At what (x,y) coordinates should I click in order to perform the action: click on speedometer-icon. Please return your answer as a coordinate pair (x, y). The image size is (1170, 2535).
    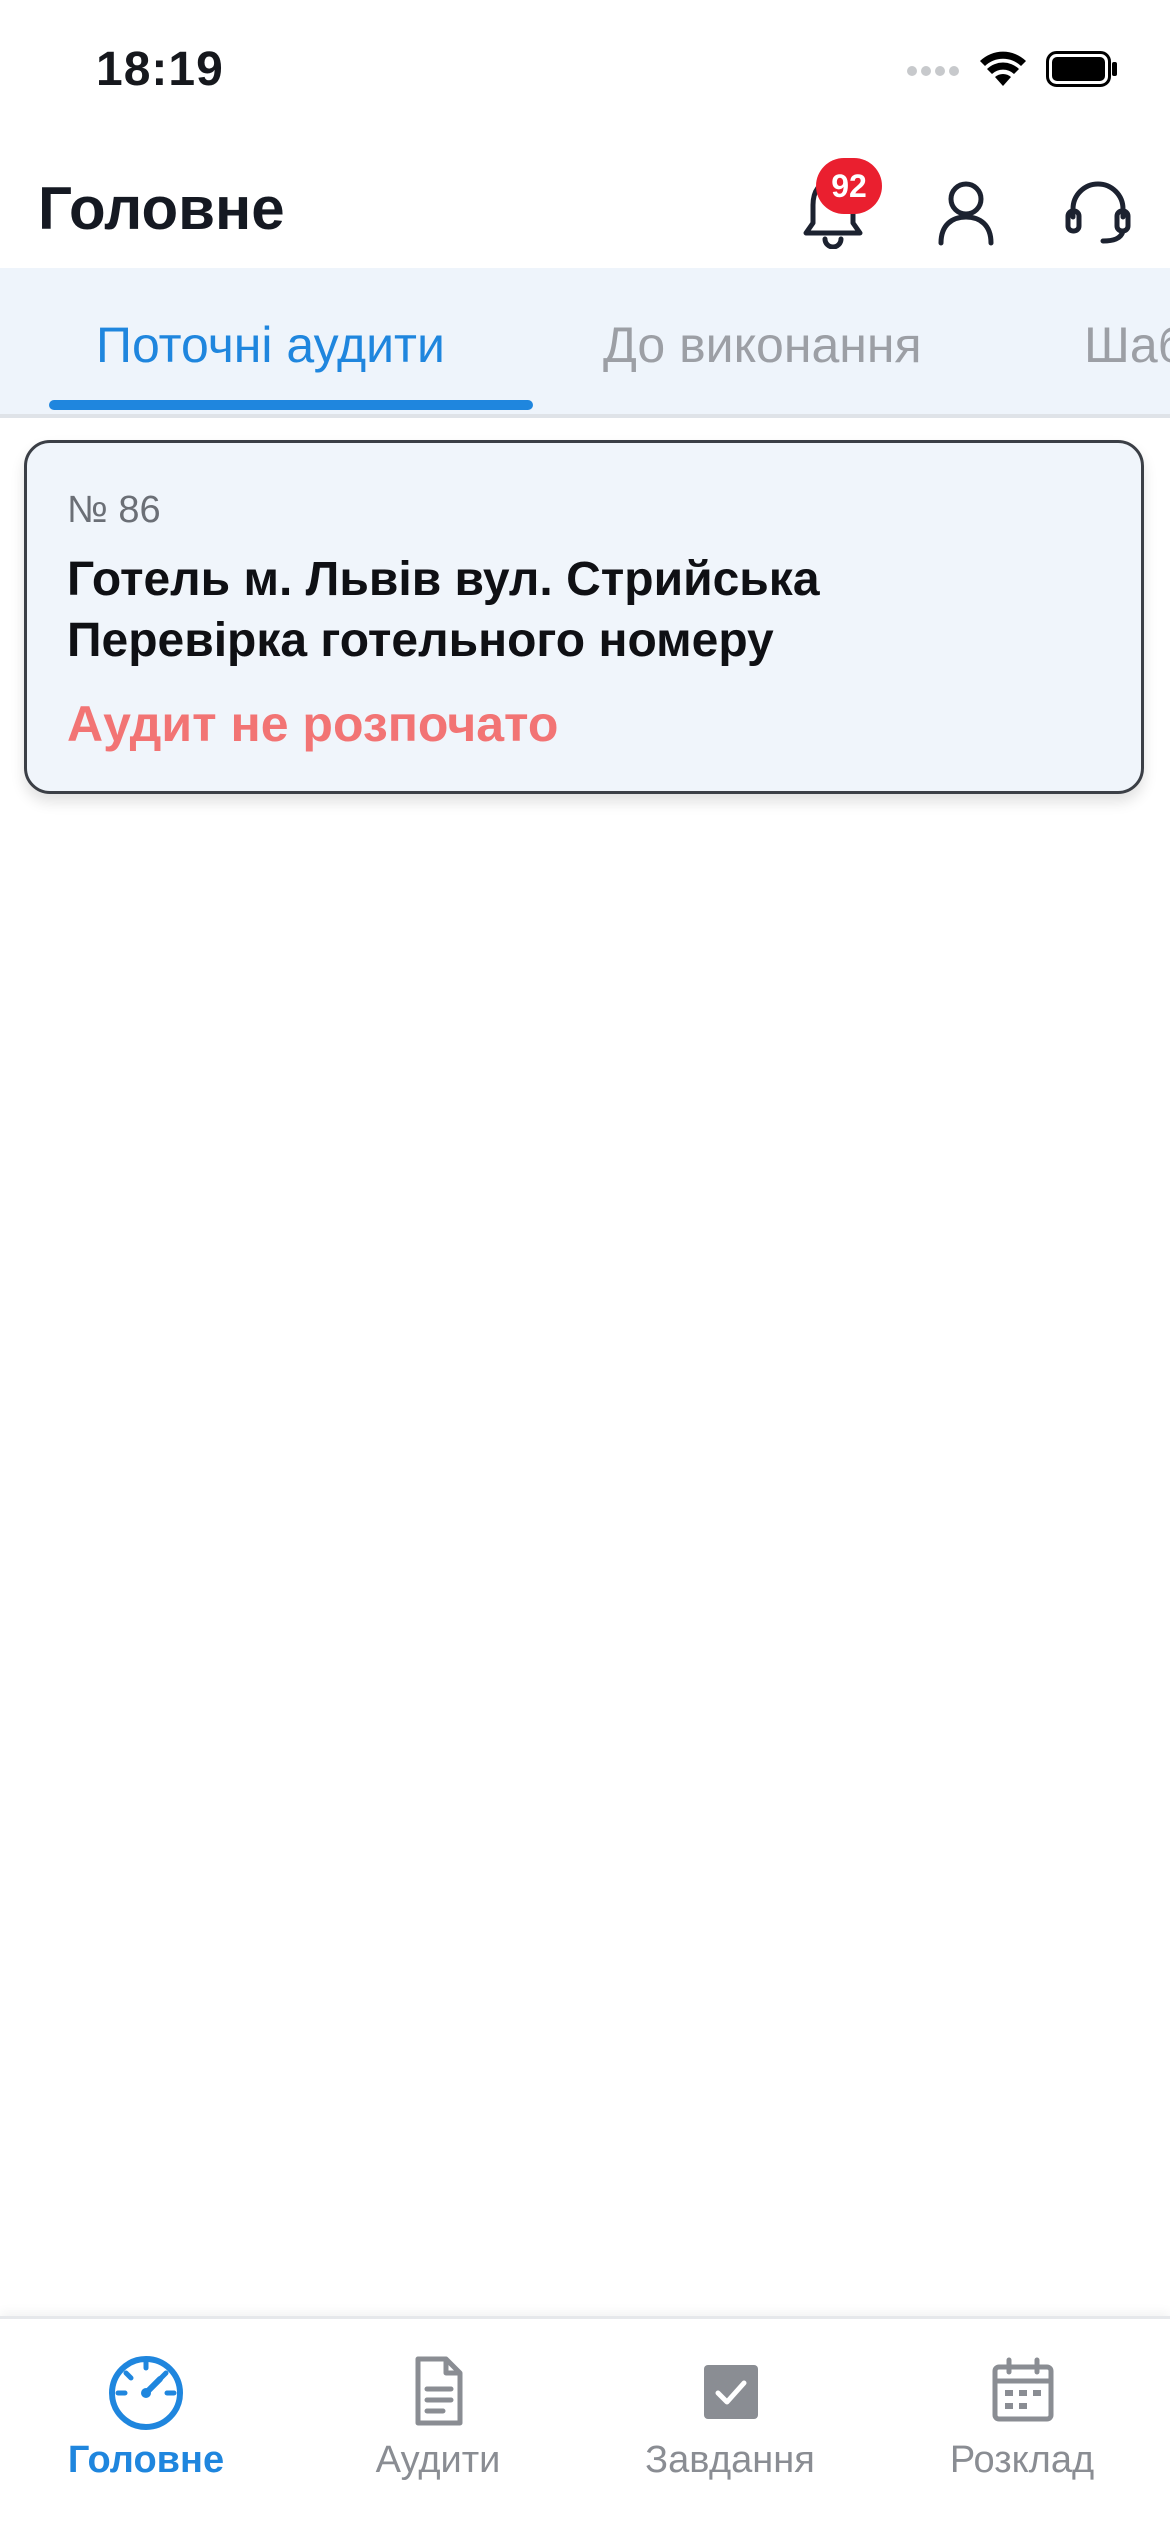
    Looking at the image, I should click on (146, 2391).